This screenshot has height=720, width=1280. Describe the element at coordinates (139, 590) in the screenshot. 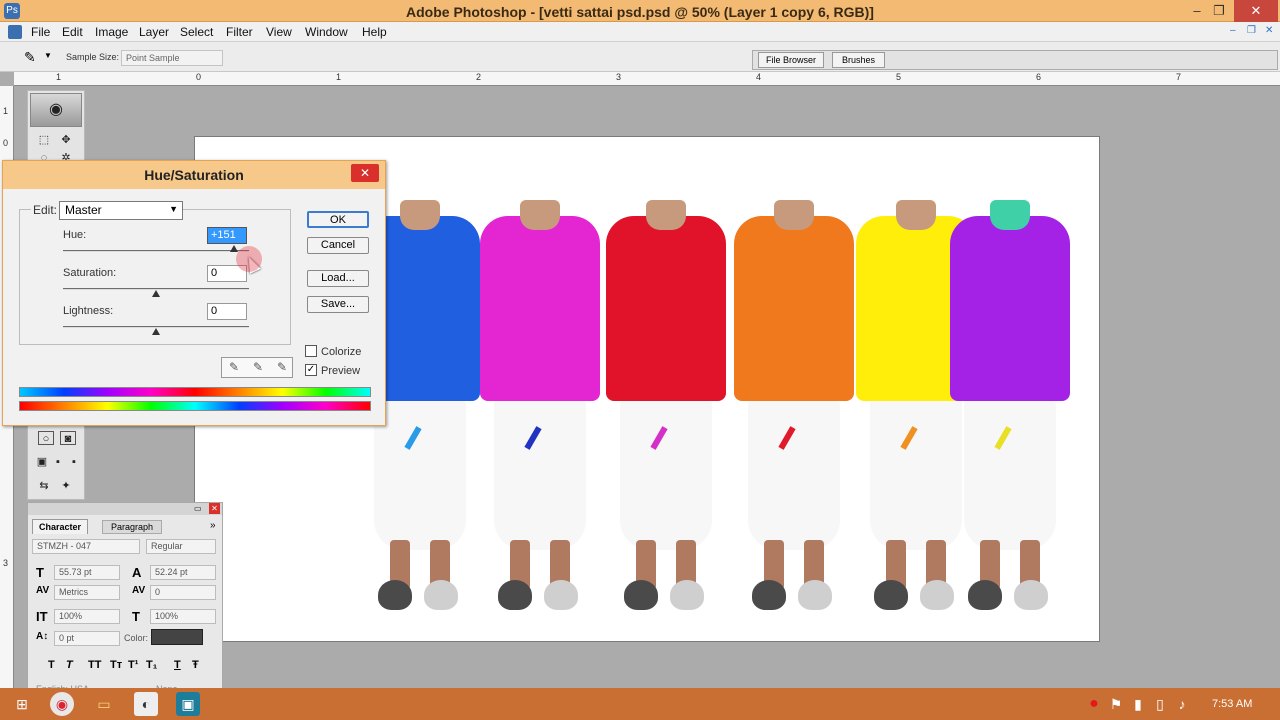

I see `tracking-icon: AV` at that location.